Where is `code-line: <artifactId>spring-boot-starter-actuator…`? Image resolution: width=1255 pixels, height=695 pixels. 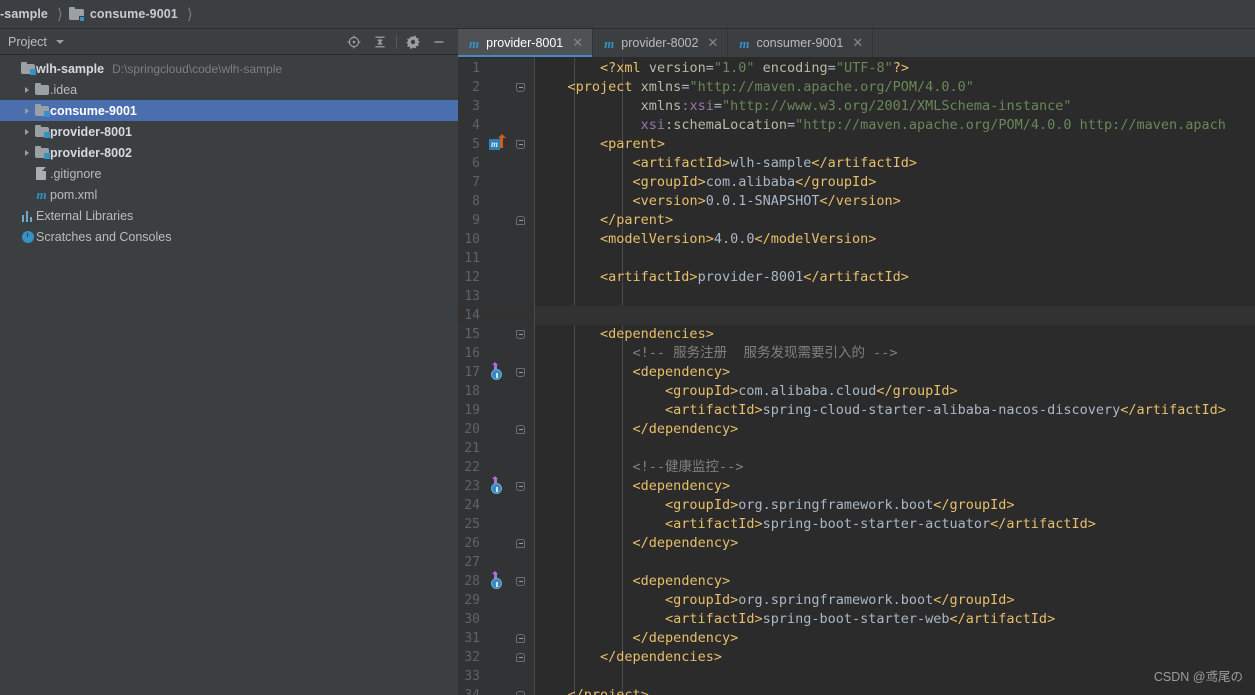
code-line: <artifactId>spring-boot-starter-actuator… is located at coordinates (895, 524).